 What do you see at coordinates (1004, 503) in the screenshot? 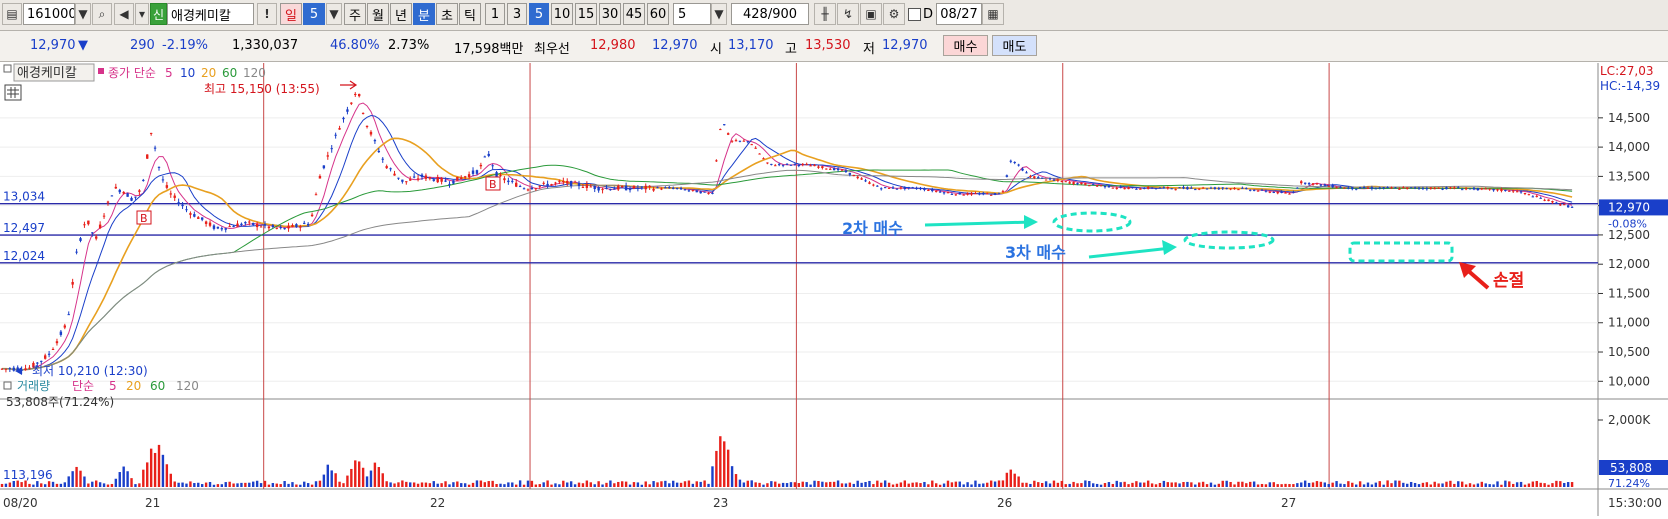
I see `x-label-26: 26` at bounding box center [1004, 503].